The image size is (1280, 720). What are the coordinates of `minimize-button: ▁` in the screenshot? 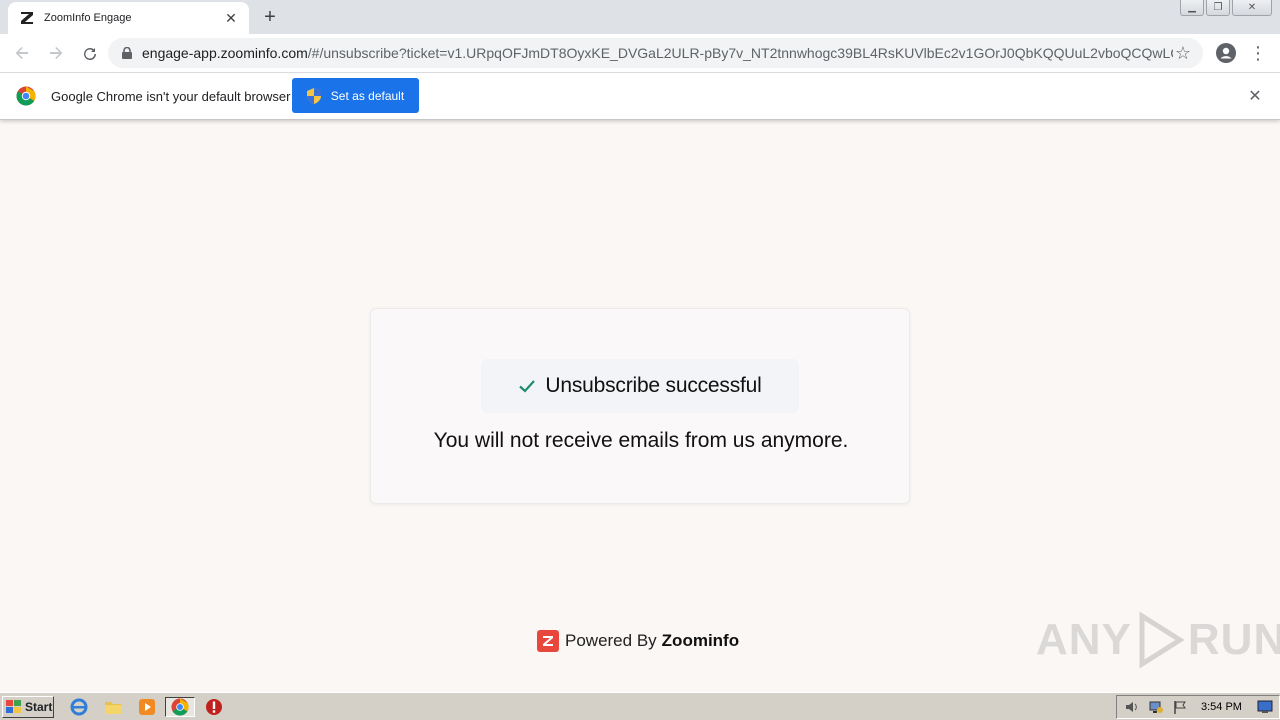 It's located at (1192, 8).